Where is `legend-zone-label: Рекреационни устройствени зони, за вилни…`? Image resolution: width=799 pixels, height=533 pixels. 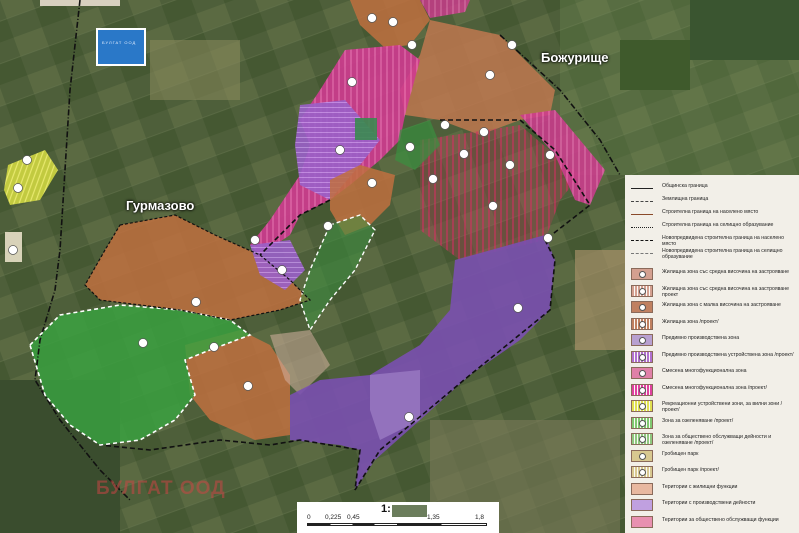
legend-zone-label: Рекреационни устройствени зони, за вилни… is located at coordinates (722, 407).